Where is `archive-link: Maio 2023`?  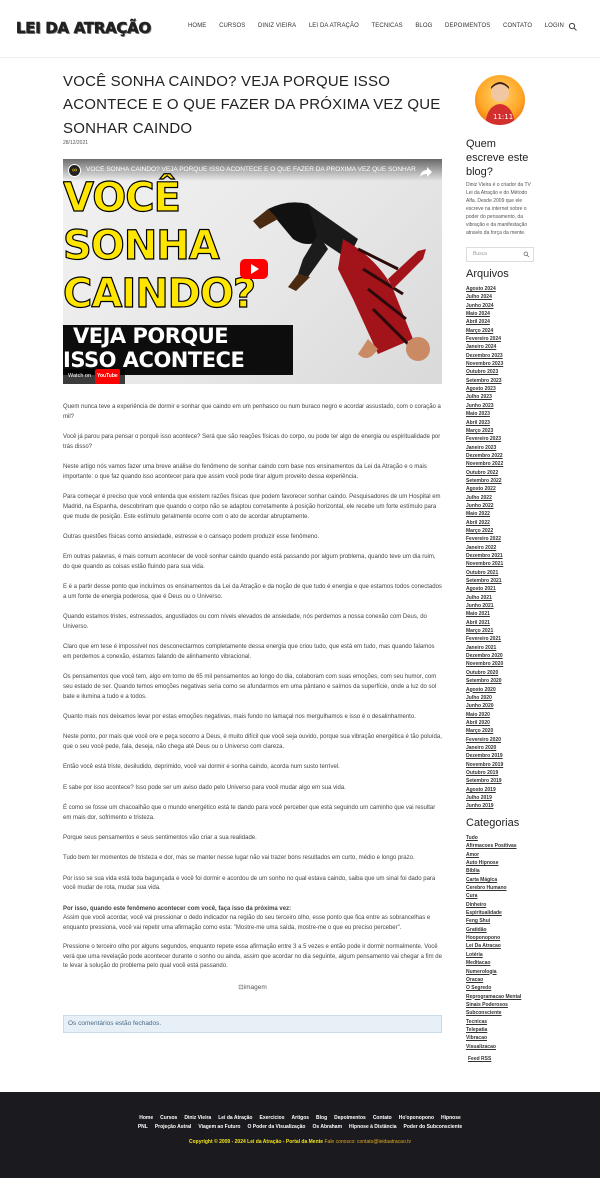
archive-link: Maio 2023 is located at coordinates (484, 414).